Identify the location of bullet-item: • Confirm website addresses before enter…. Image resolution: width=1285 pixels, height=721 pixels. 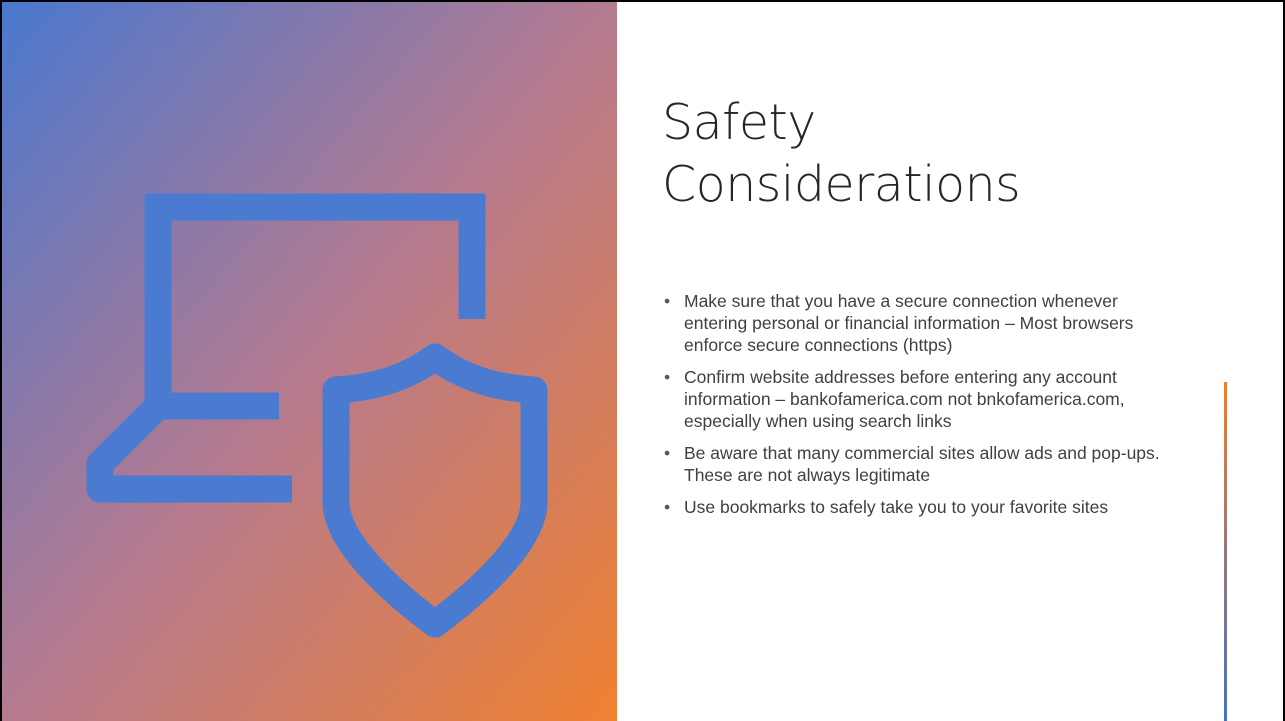
(922, 399).